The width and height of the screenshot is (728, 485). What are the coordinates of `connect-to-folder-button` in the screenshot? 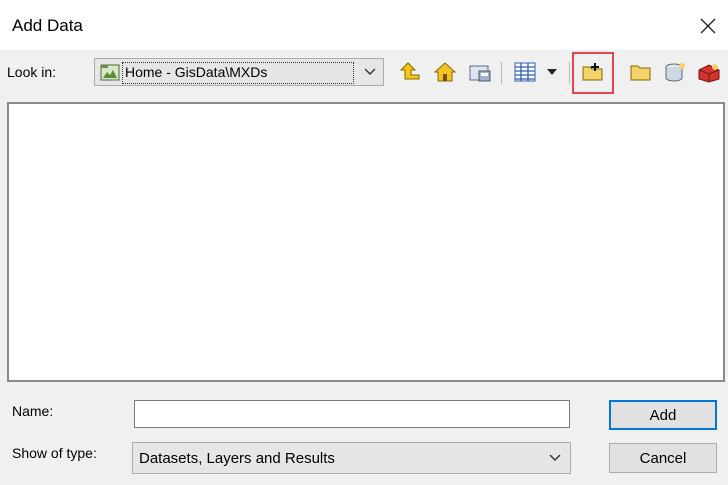 It's located at (480, 72).